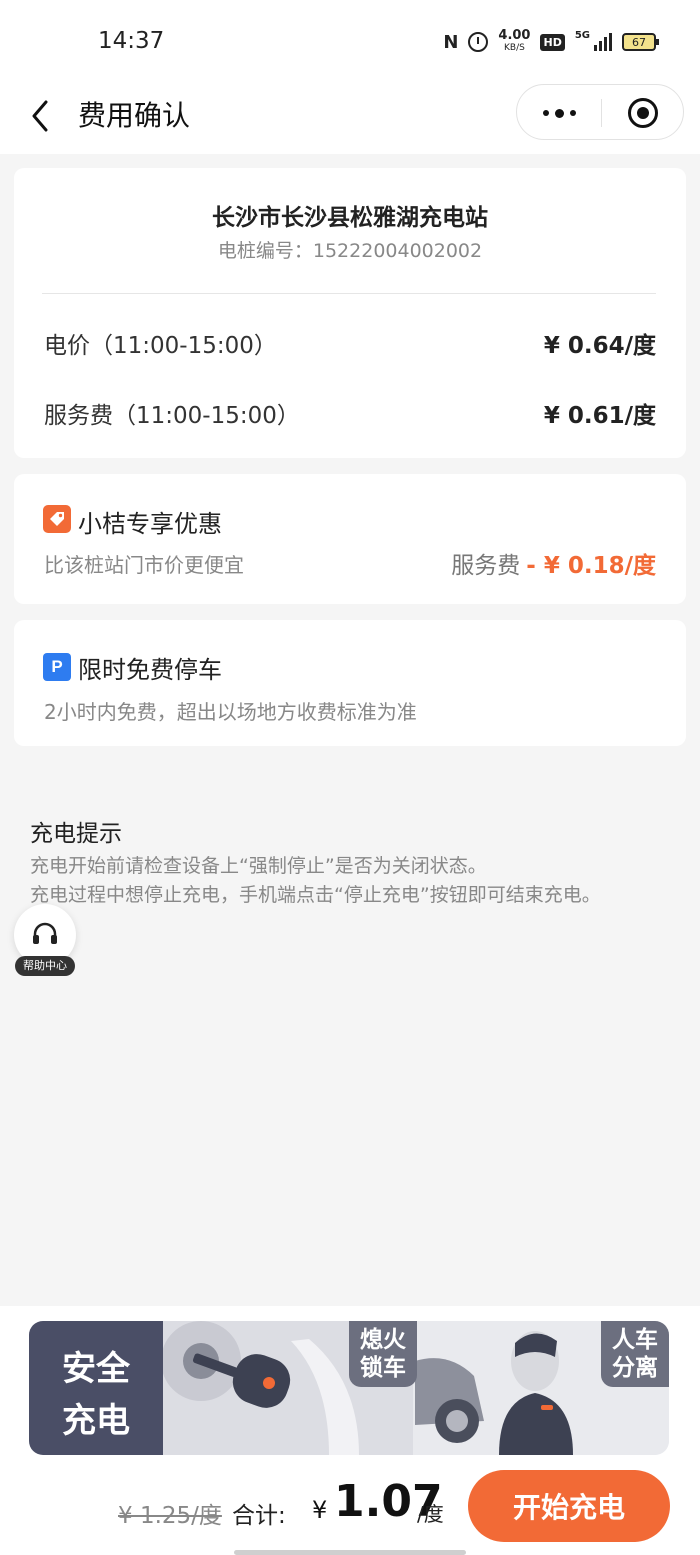  I want to click on signal-icon, so click(603, 42).